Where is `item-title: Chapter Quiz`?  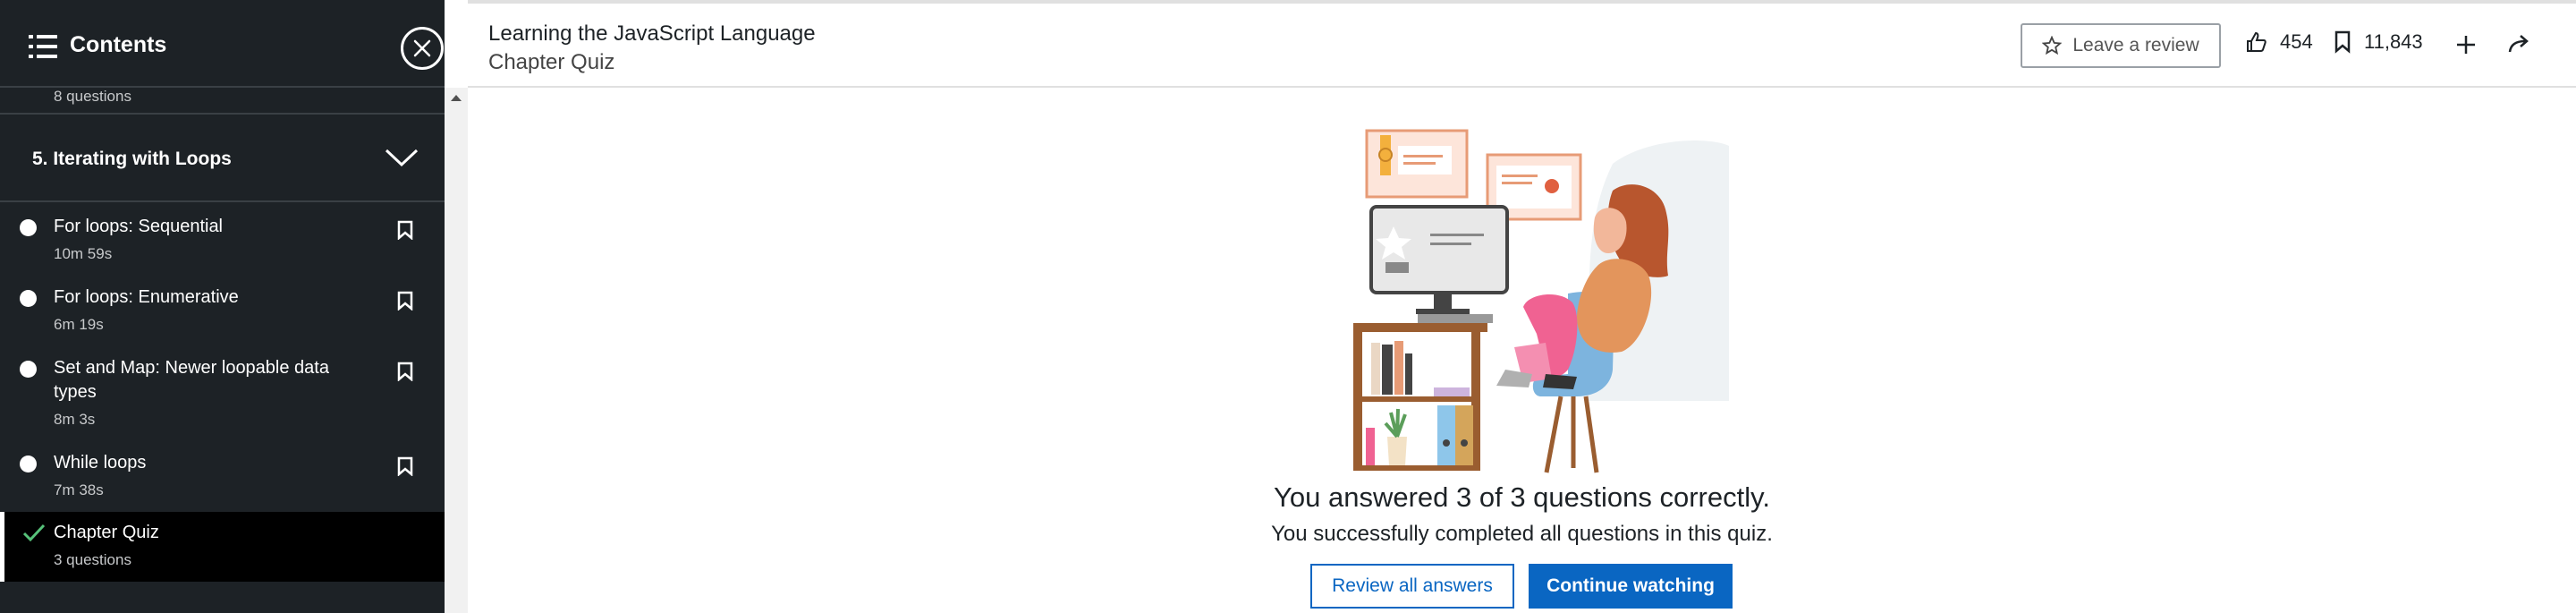 item-title: Chapter Quiz is located at coordinates (106, 532).